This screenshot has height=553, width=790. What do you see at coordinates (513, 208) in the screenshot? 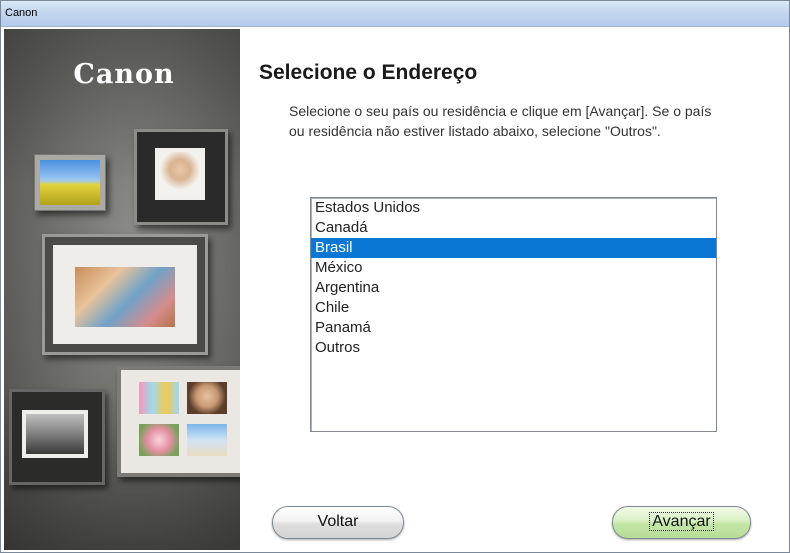
I see `list-item: Estados Unidos` at bounding box center [513, 208].